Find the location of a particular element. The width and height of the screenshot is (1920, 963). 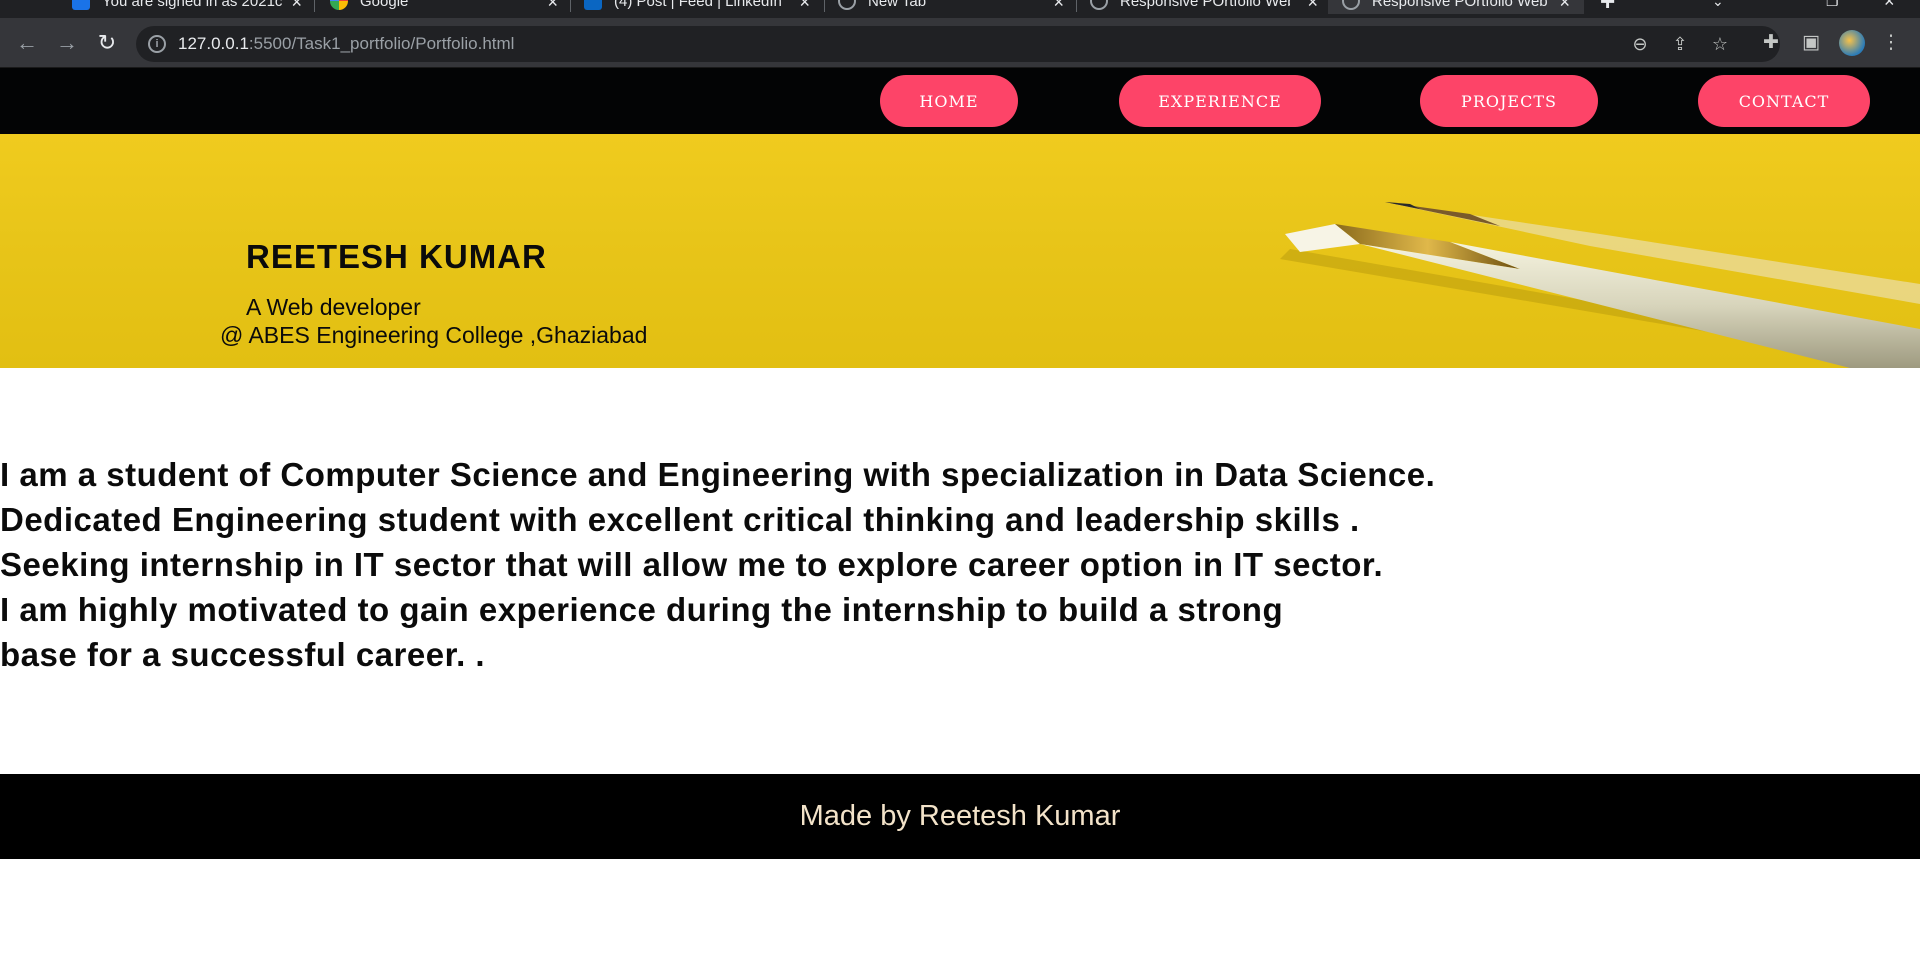

about-line: base for a successful career. . is located at coordinates (243, 654).